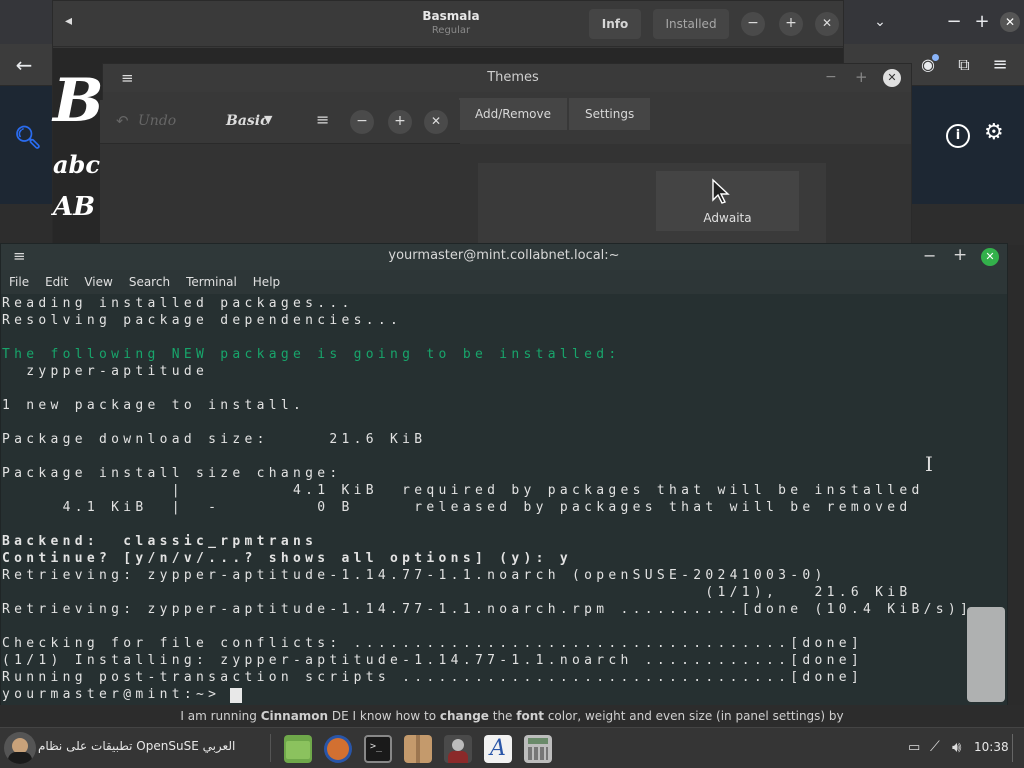 The image size is (1024, 768). I want to click on terminal-line: 1 new package to install., so click(154, 405).